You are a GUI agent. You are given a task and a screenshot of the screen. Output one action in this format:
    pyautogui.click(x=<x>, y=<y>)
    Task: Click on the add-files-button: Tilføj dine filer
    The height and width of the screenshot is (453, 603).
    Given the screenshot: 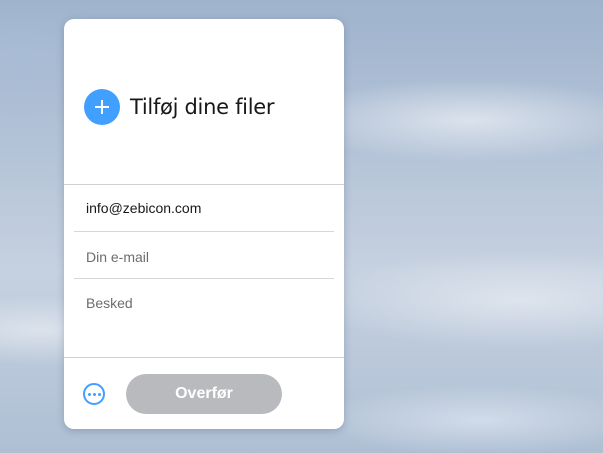 What is the action you would take?
    pyautogui.click(x=179, y=107)
    